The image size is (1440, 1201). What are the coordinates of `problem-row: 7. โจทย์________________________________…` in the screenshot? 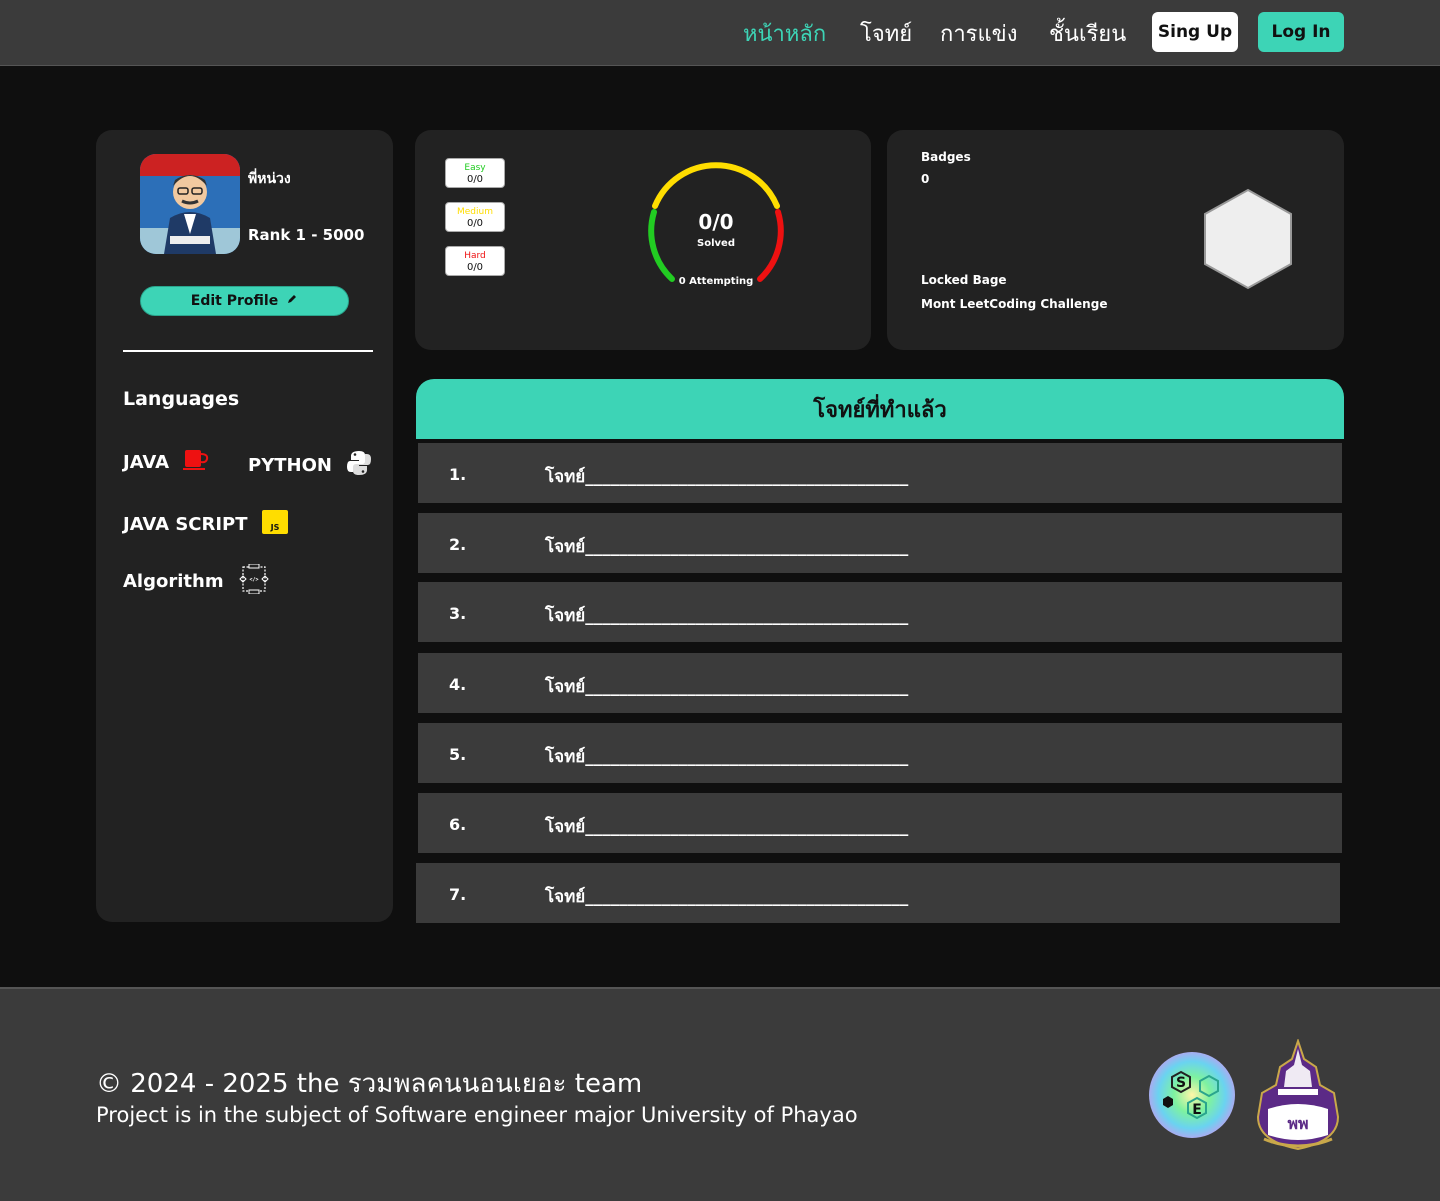 It's located at (878, 893).